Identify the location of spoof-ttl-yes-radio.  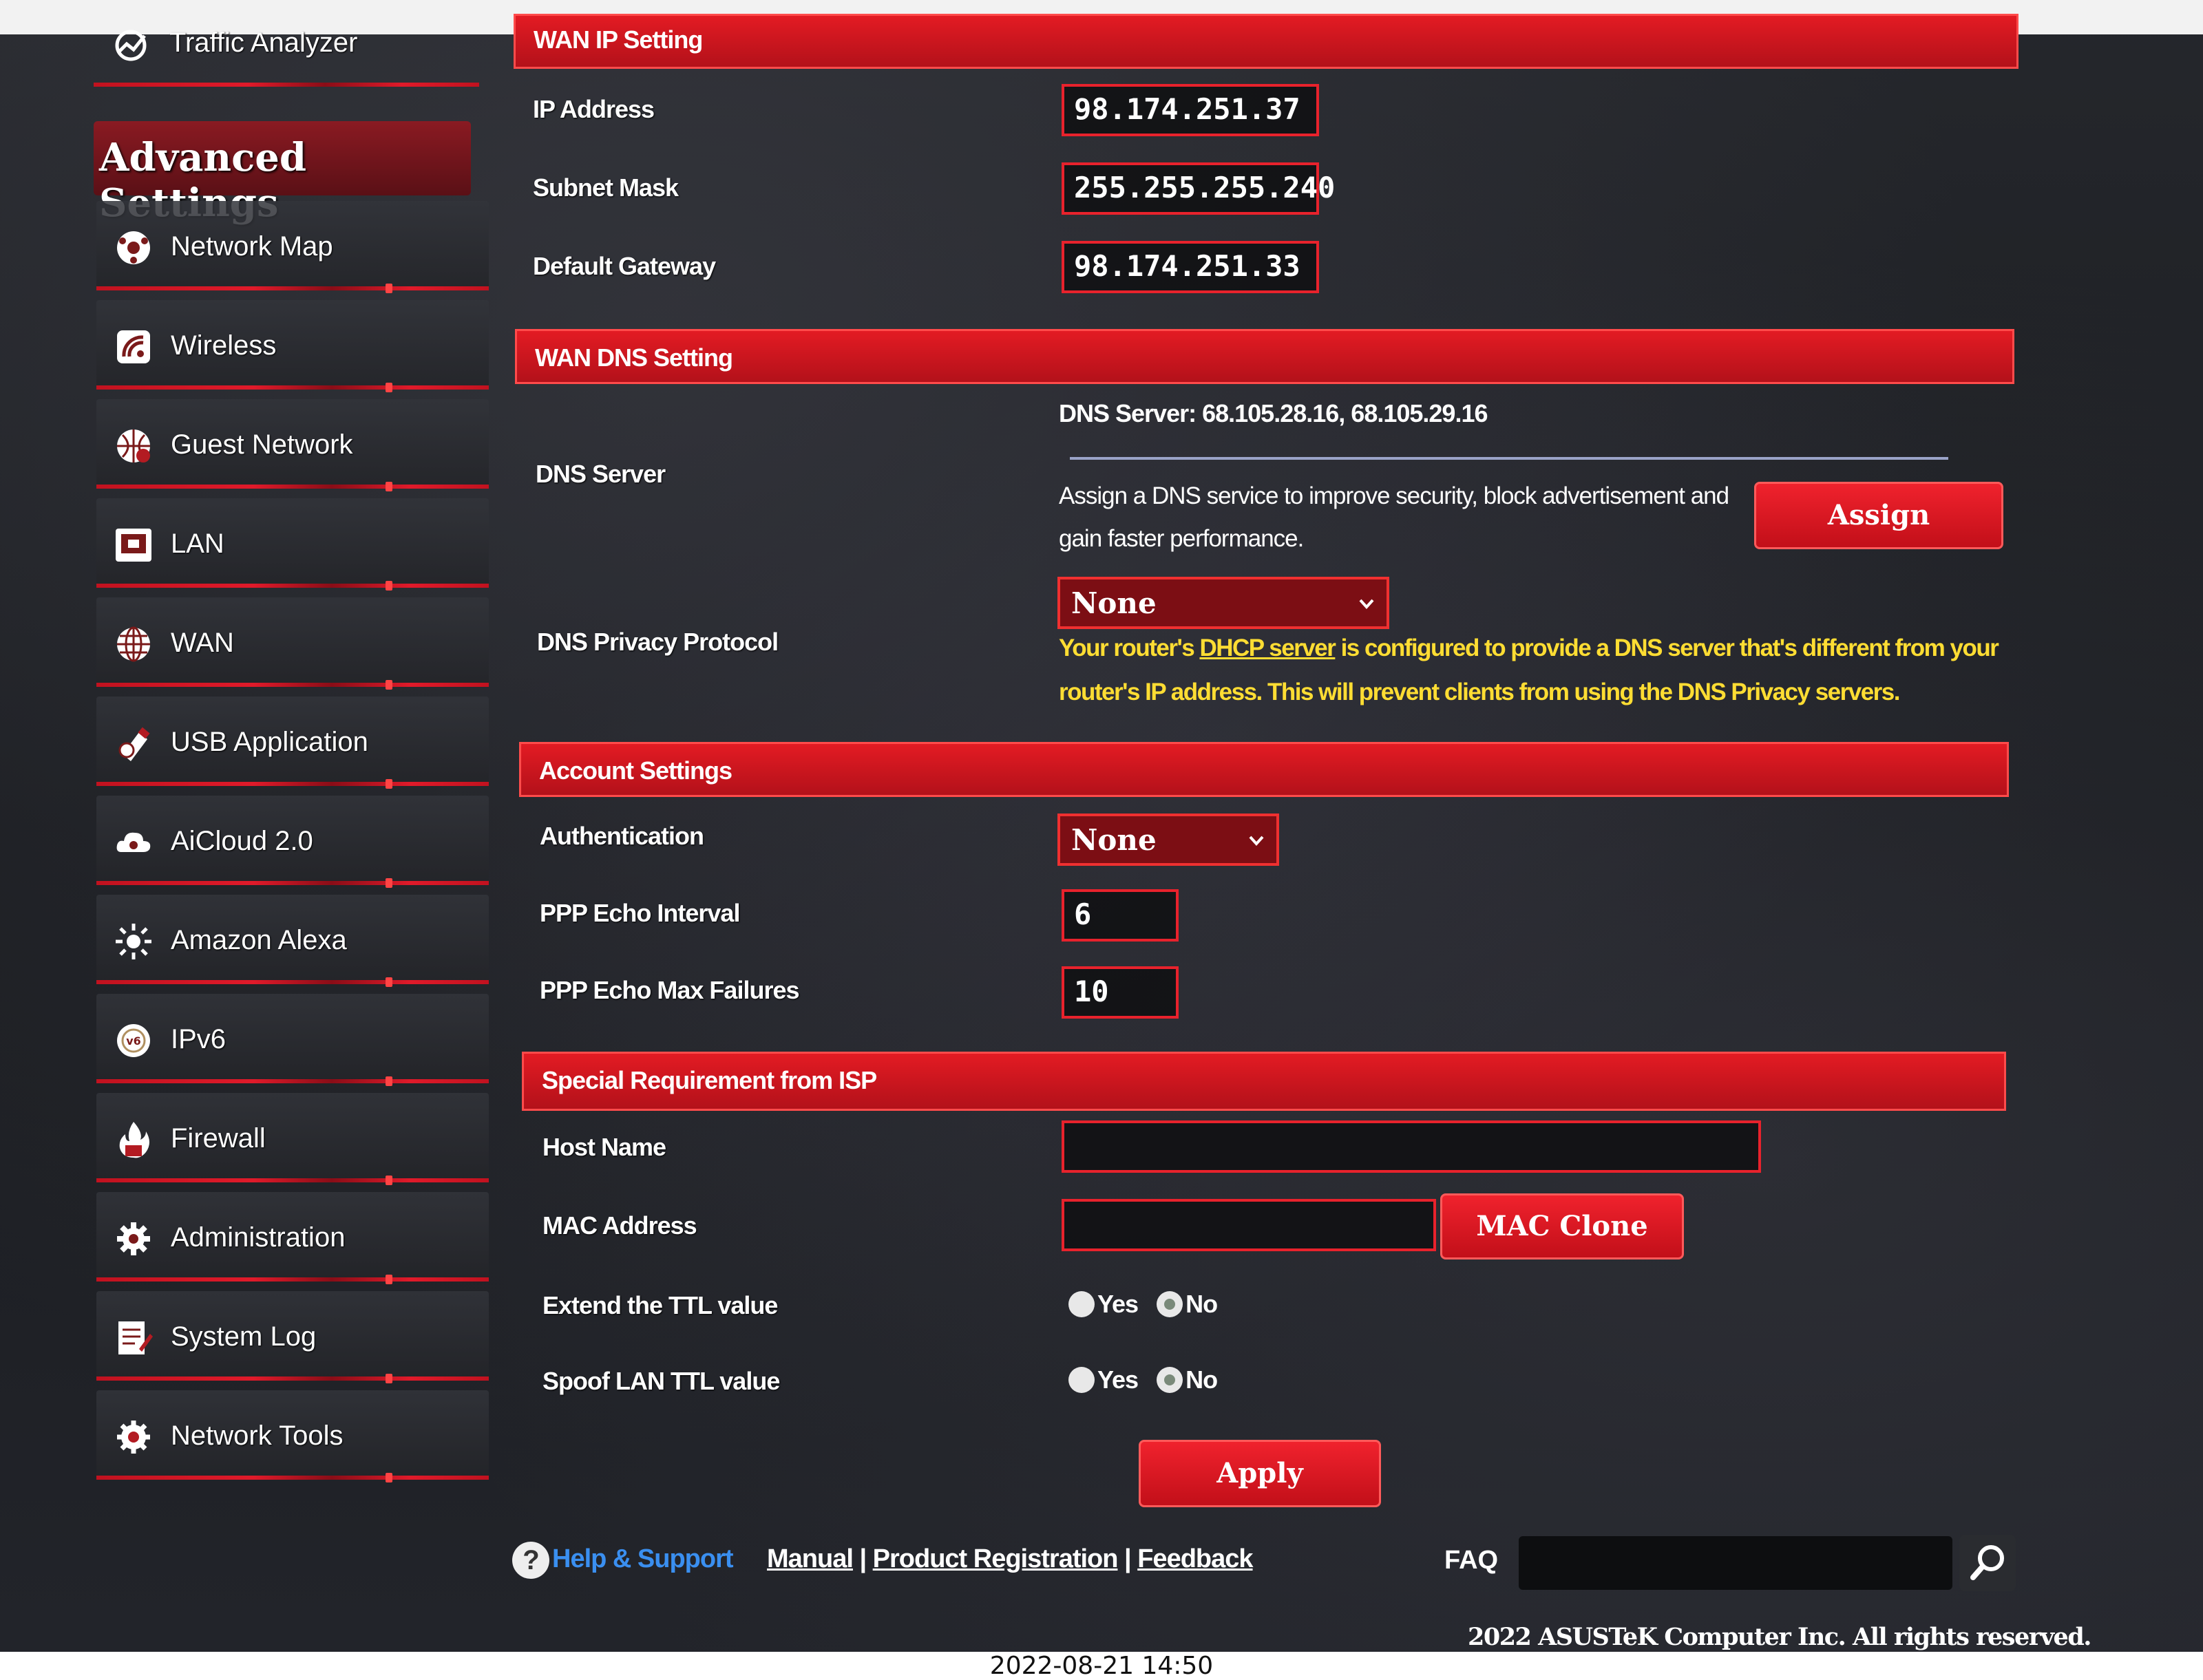
(1081, 1380).